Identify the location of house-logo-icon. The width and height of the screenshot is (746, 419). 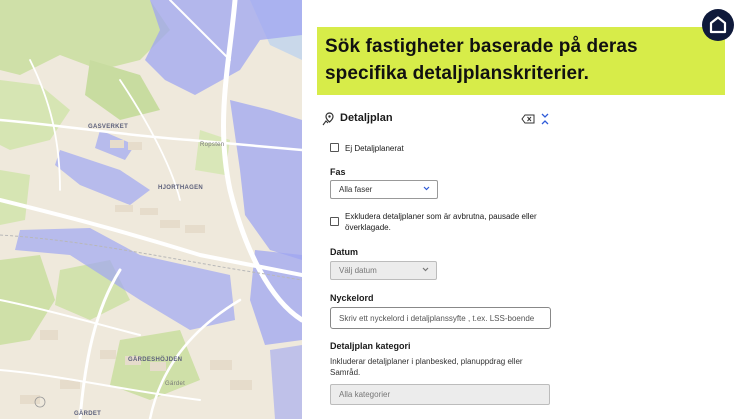
(718, 25).